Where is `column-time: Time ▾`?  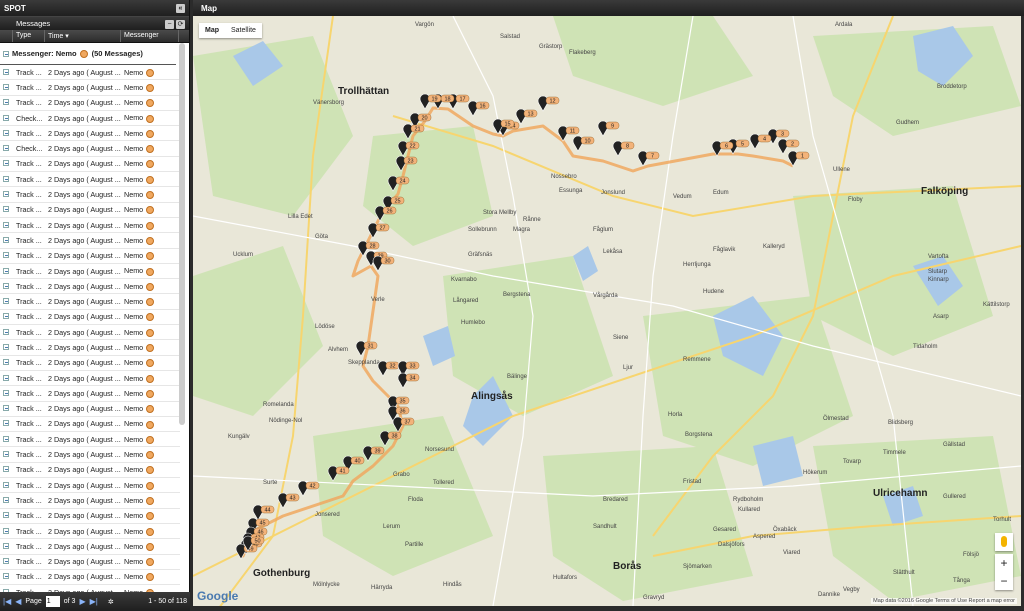
column-time: Time ▾ is located at coordinates (83, 36).